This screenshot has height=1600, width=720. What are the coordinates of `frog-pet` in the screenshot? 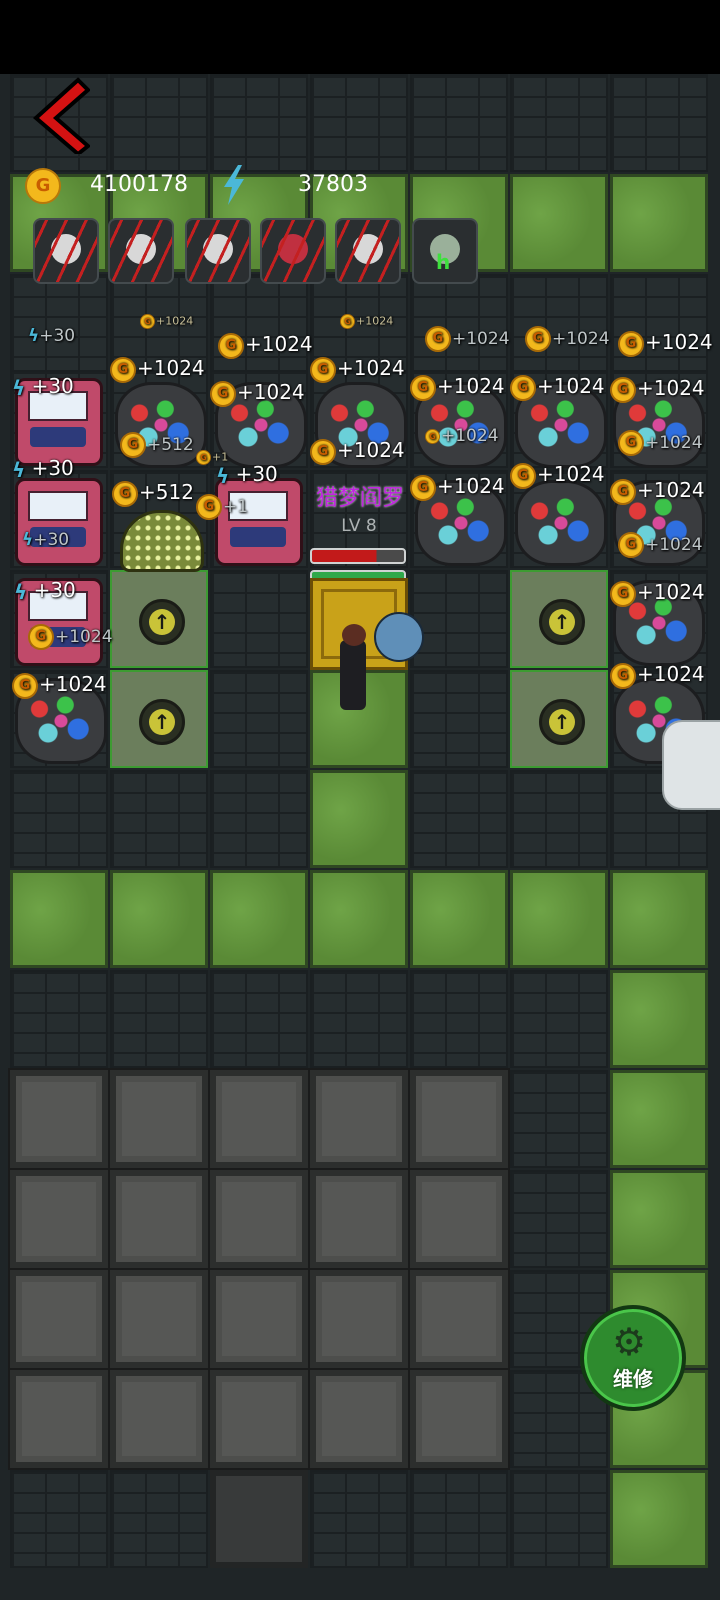 It's located at (399, 637).